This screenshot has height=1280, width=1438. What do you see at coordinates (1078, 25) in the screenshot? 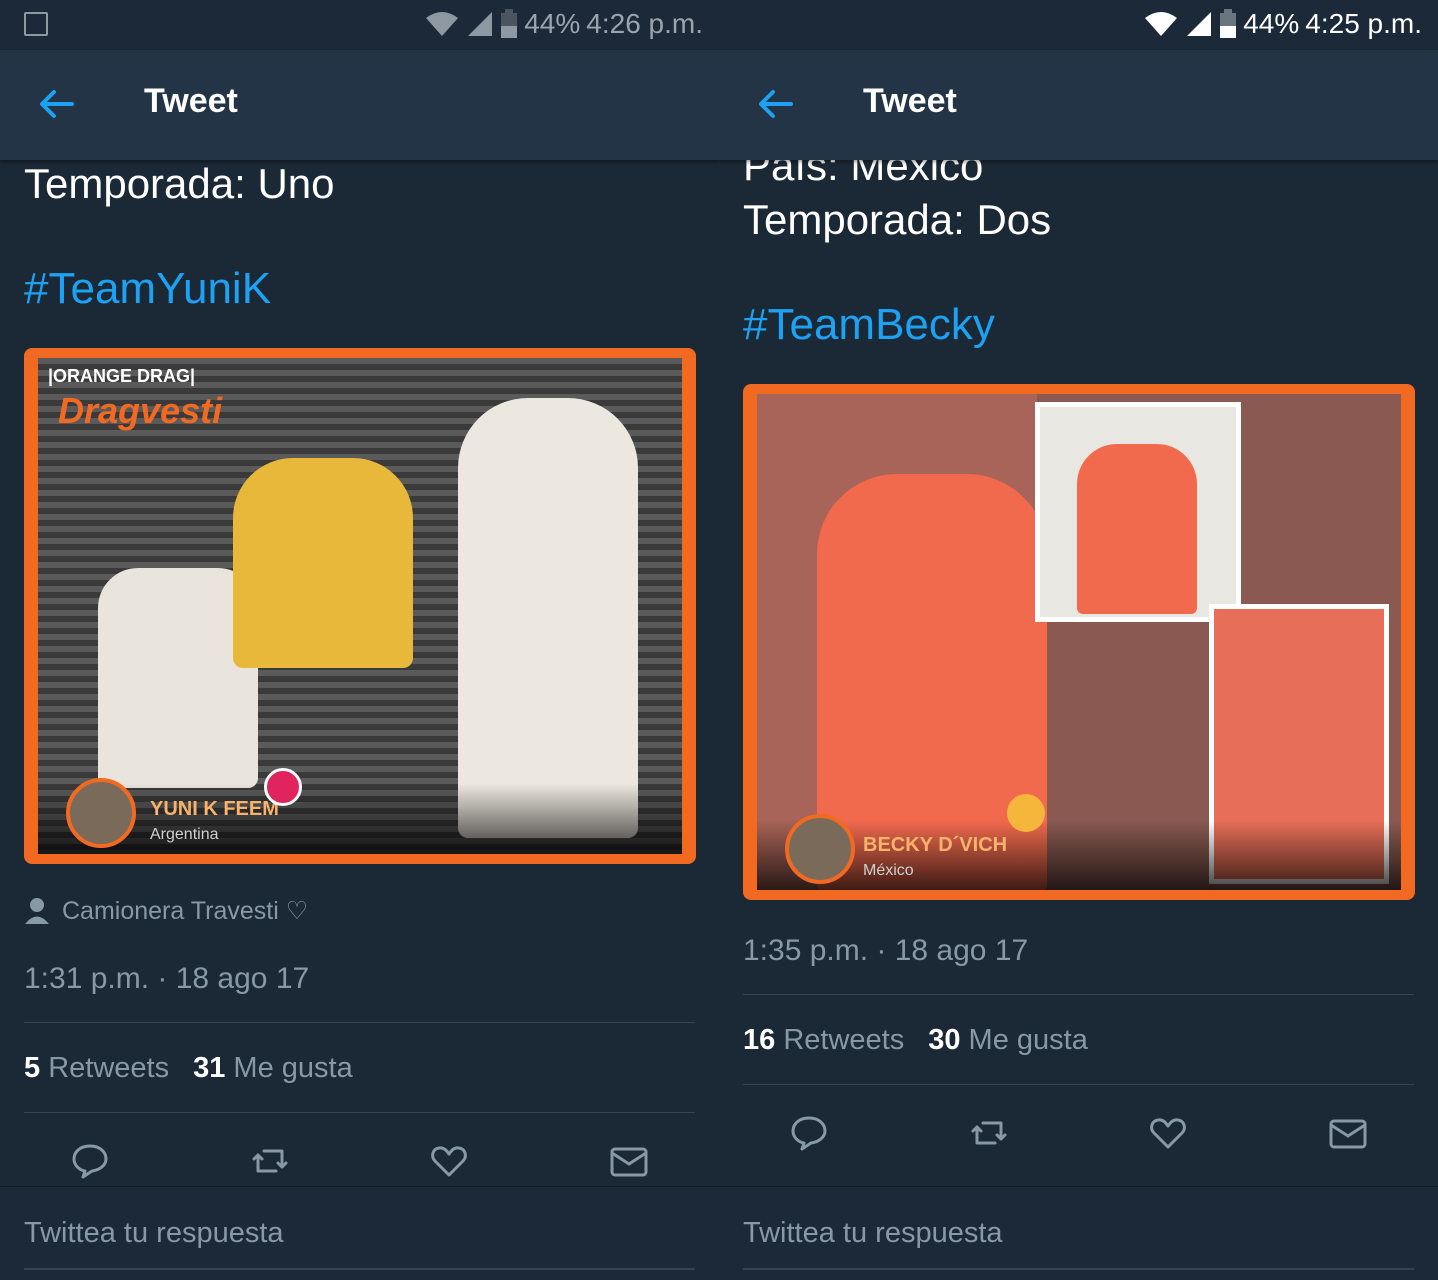
I see `status-bar: 44% 4:25 p.m.` at bounding box center [1078, 25].